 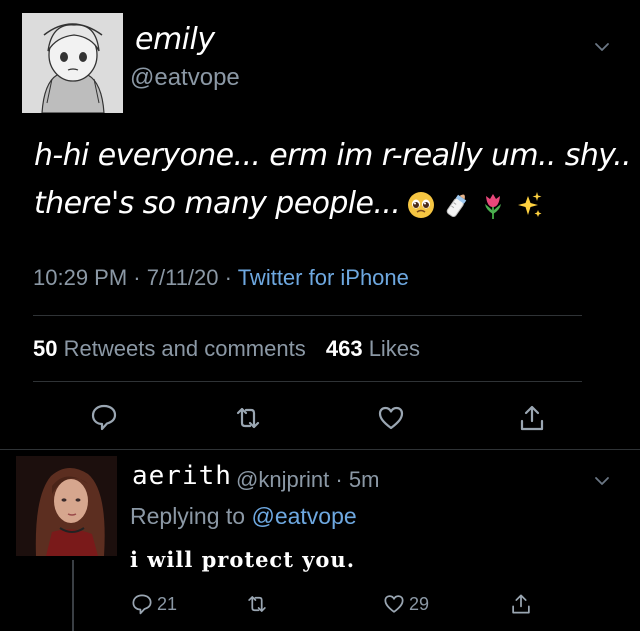 I want to click on reply-author-handle: @knjprint, so click(x=282, y=479).